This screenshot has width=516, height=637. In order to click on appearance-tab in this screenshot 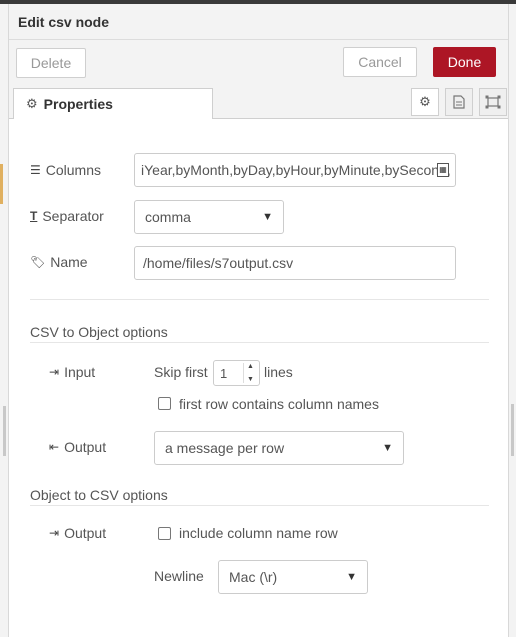, I will do `click(493, 102)`.